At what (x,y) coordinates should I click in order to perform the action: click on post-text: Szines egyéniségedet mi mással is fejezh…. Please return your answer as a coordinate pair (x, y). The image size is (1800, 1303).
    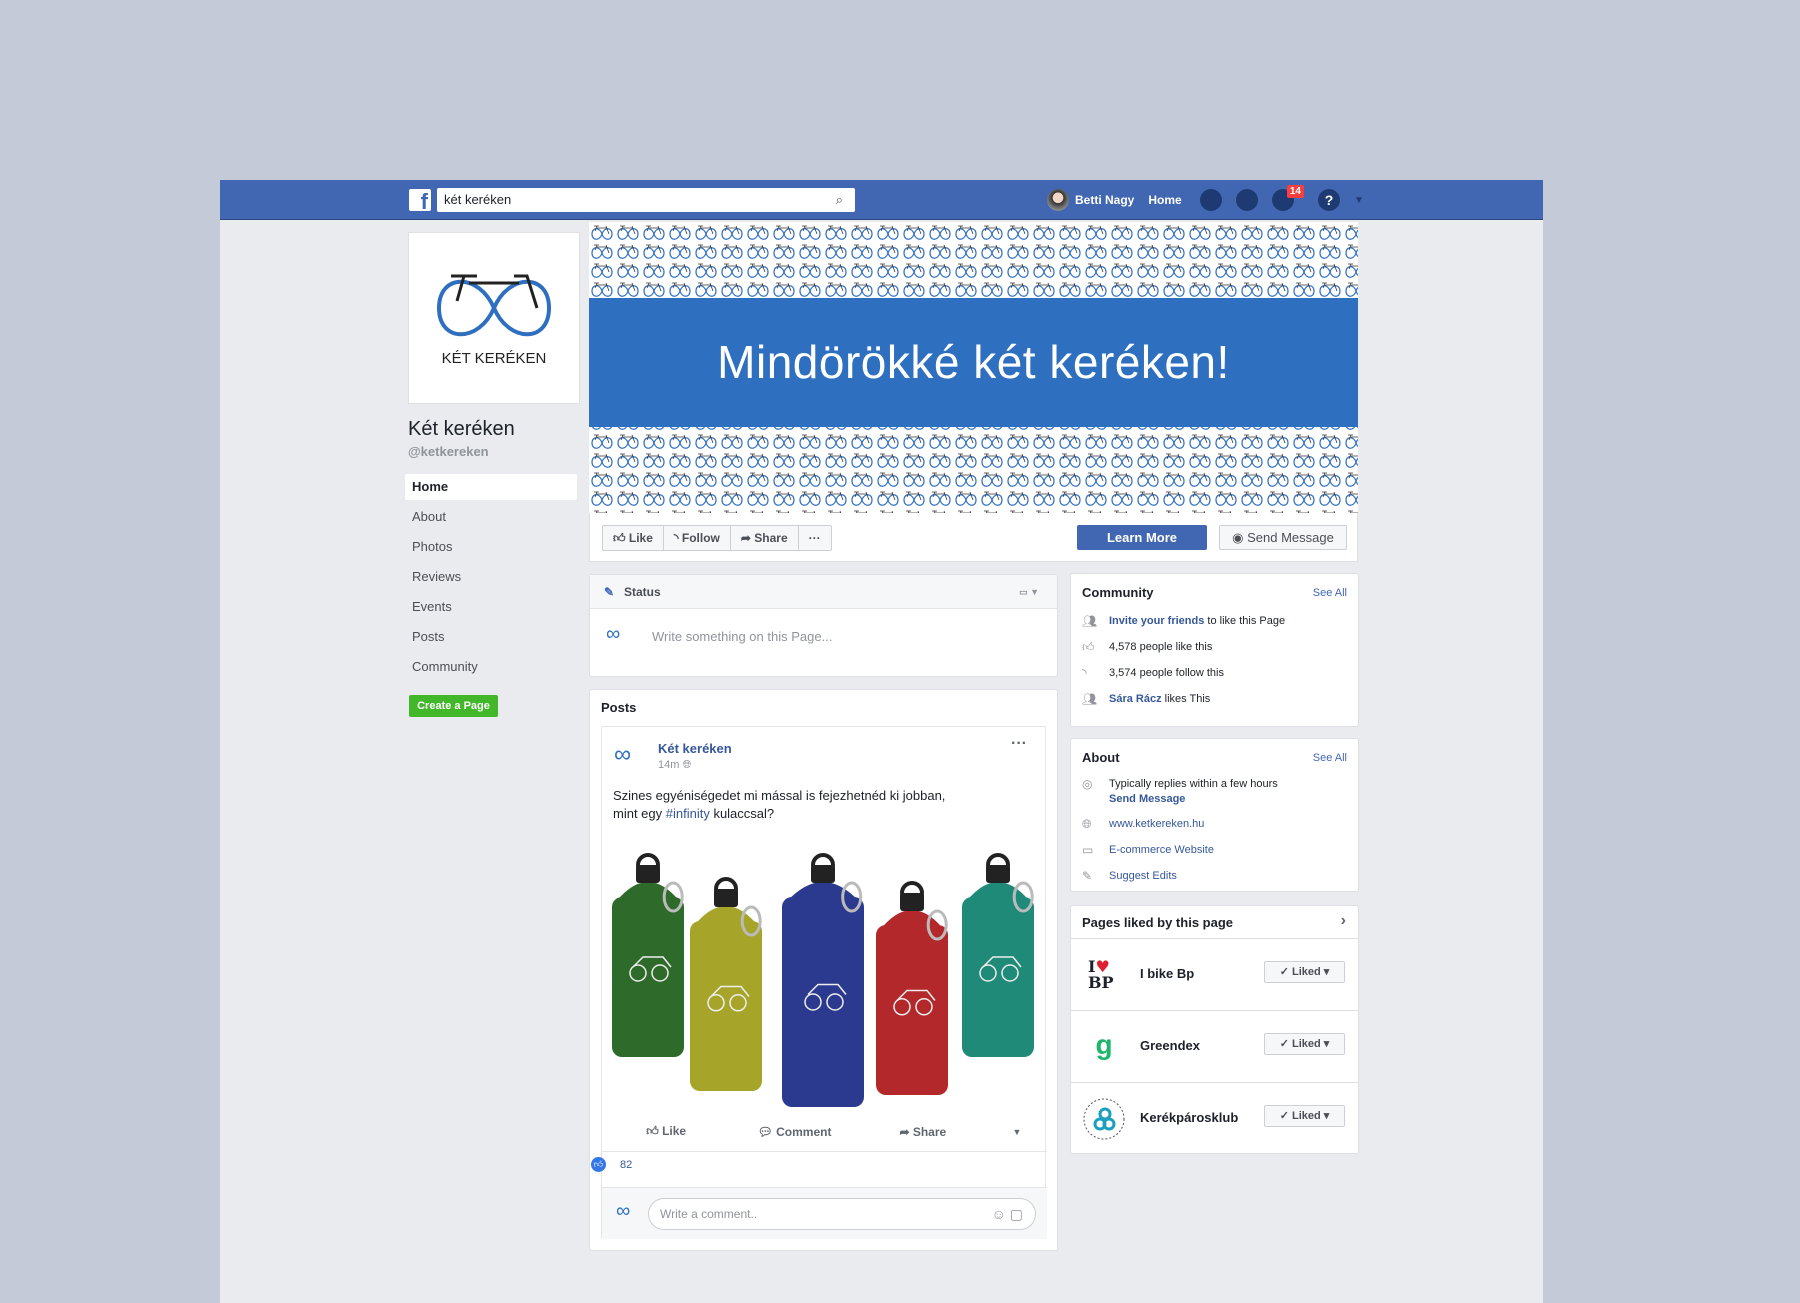
    Looking at the image, I should click on (779, 804).